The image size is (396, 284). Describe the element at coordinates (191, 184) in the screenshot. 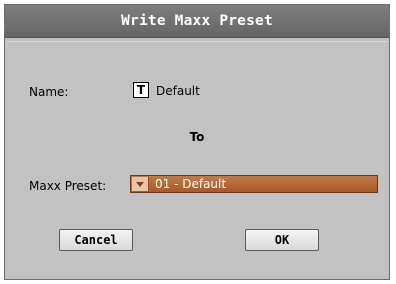

I see `maxx-preset-value: 01 - Default` at that location.